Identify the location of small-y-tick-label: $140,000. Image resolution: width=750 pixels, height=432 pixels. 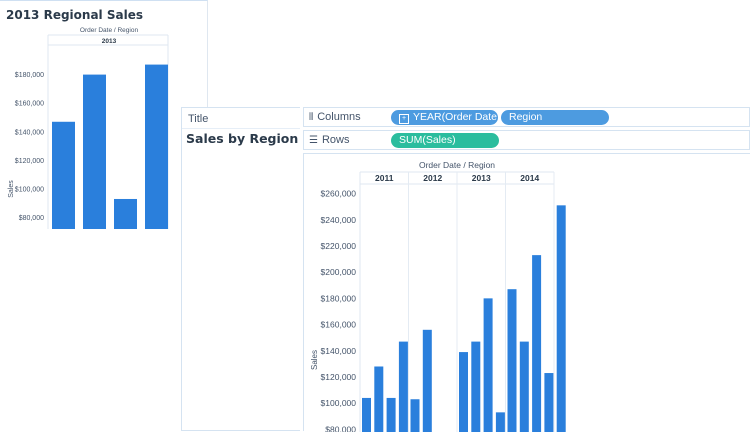
(29, 132).